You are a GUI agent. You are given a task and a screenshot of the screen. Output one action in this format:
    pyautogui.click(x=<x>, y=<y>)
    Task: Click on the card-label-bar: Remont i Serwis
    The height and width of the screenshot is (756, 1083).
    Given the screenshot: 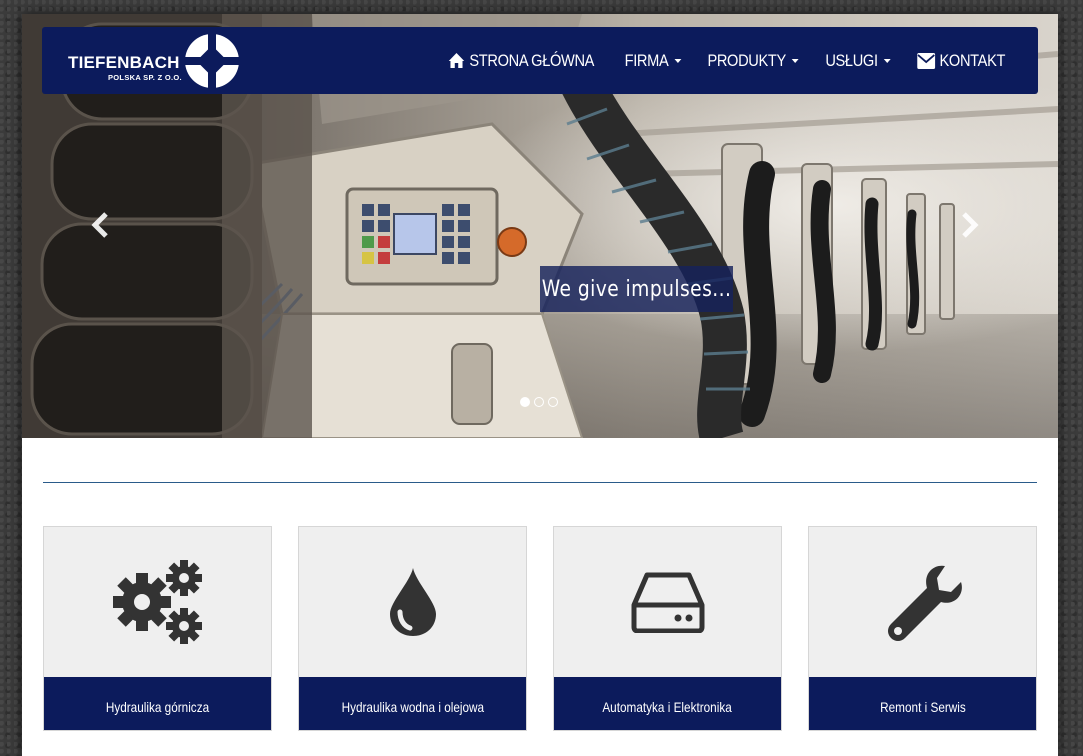 What is the action you would take?
    pyautogui.click(x=922, y=703)
    